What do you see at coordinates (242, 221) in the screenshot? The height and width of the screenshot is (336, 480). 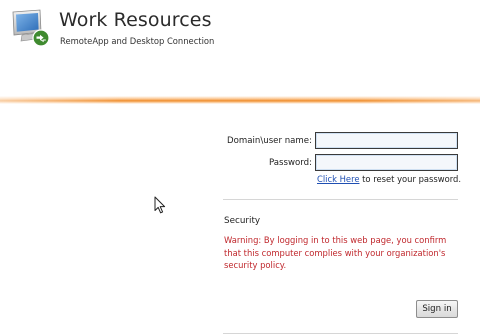 I see `security-heading: Security` at bounding box center [242, 221].